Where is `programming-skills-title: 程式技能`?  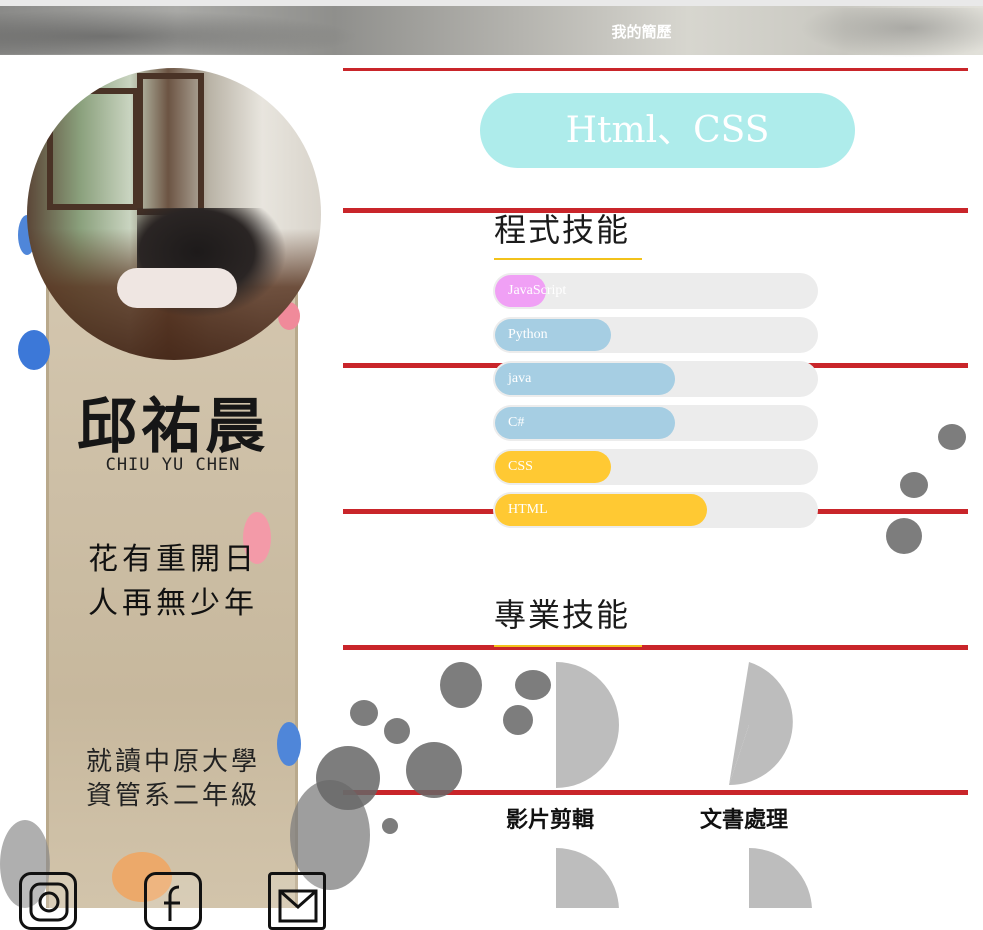 programming-skills-title: 程式技能 is located at coordinates (562, 230).